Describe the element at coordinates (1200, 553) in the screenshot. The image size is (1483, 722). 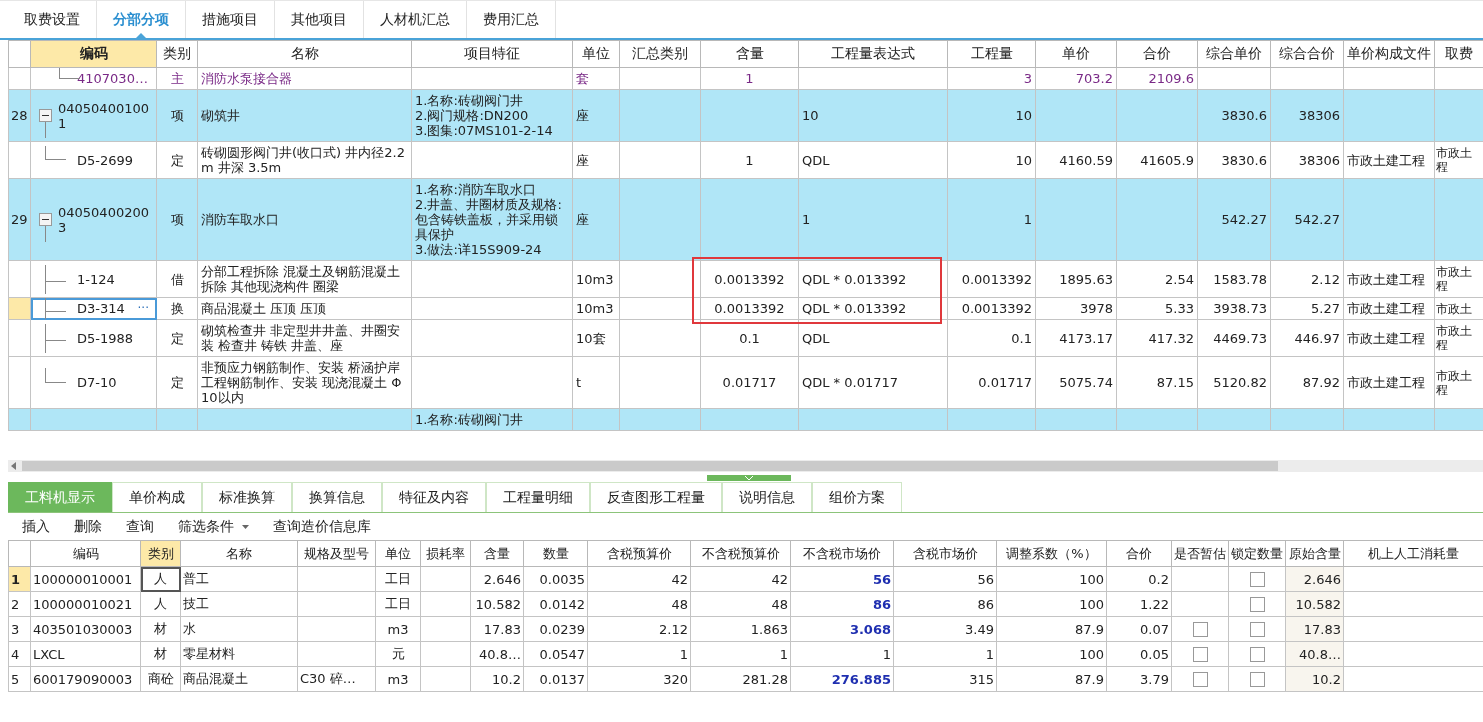
I see `column-header: 是否暂估` at that location.